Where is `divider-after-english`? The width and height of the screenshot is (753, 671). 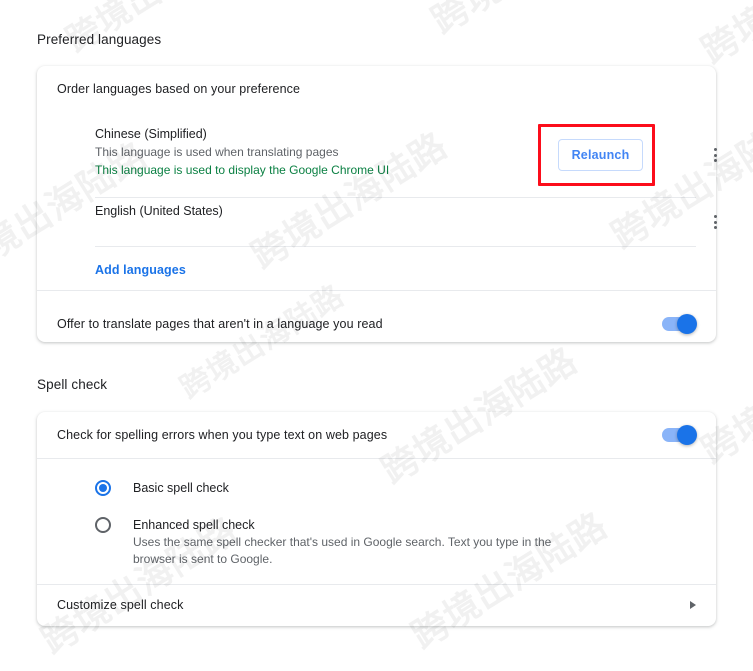 divider-after-english is located at coordinates (395, 246).